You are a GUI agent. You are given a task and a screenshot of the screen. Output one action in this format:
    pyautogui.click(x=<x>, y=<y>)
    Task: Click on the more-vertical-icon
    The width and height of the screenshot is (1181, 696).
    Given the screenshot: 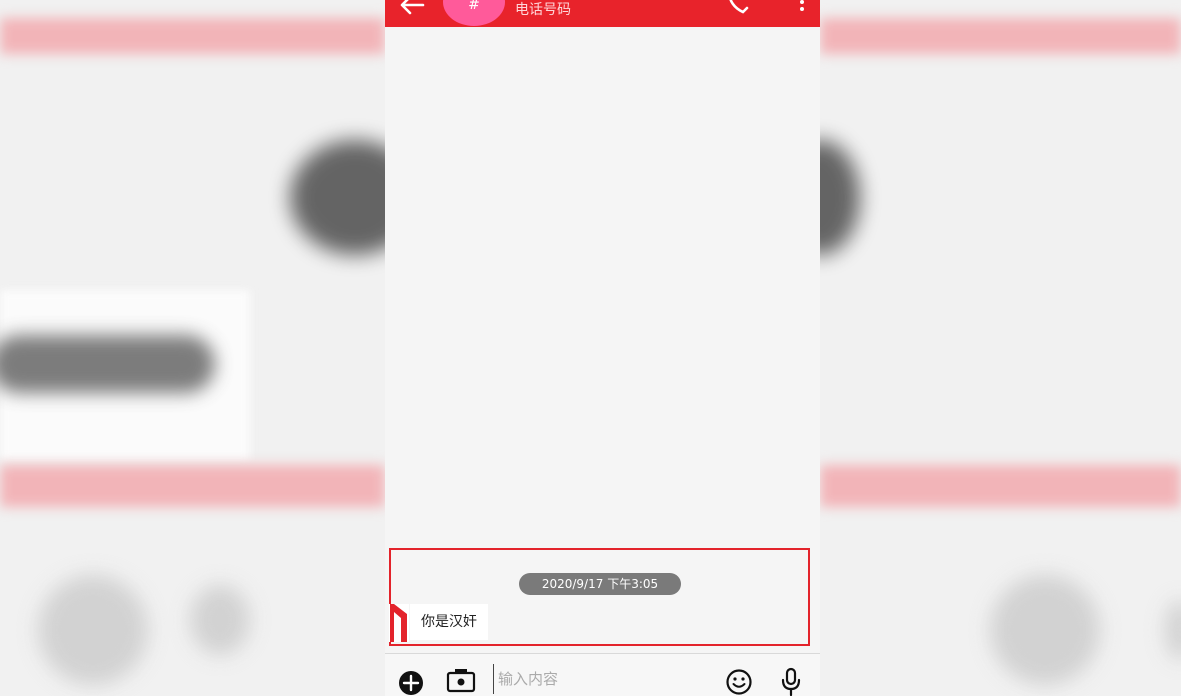 What is the action you would take?
    pyautogui.click(x=802, y=9)
    